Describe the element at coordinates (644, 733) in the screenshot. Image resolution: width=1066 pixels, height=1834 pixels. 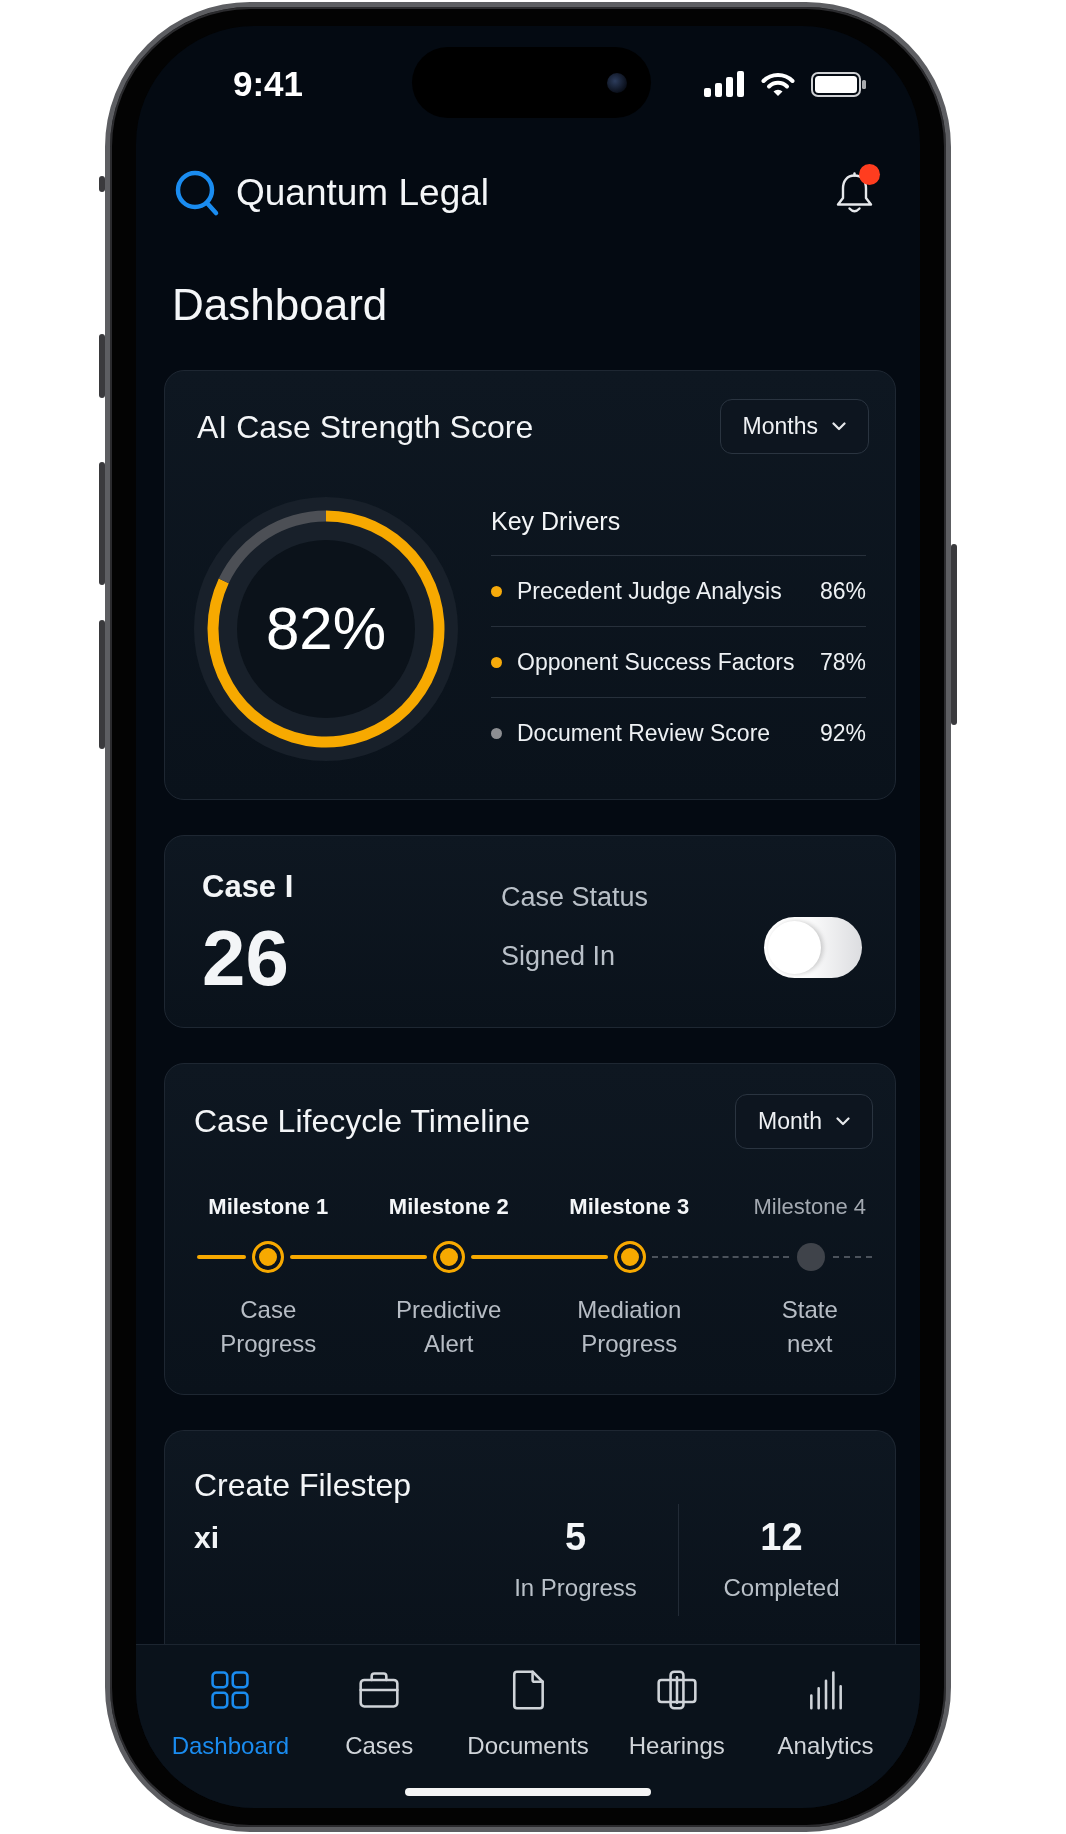
I see `driver-name: Document Review Score` at that location.